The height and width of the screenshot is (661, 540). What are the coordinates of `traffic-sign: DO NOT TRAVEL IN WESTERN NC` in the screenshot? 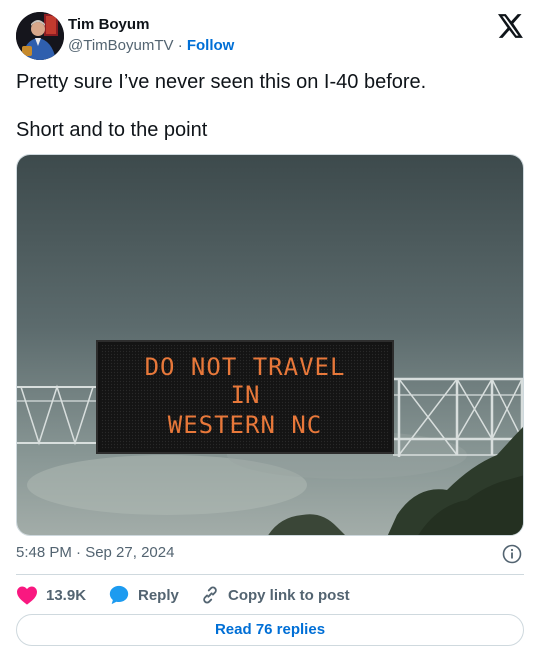 It's located at (245, 397).